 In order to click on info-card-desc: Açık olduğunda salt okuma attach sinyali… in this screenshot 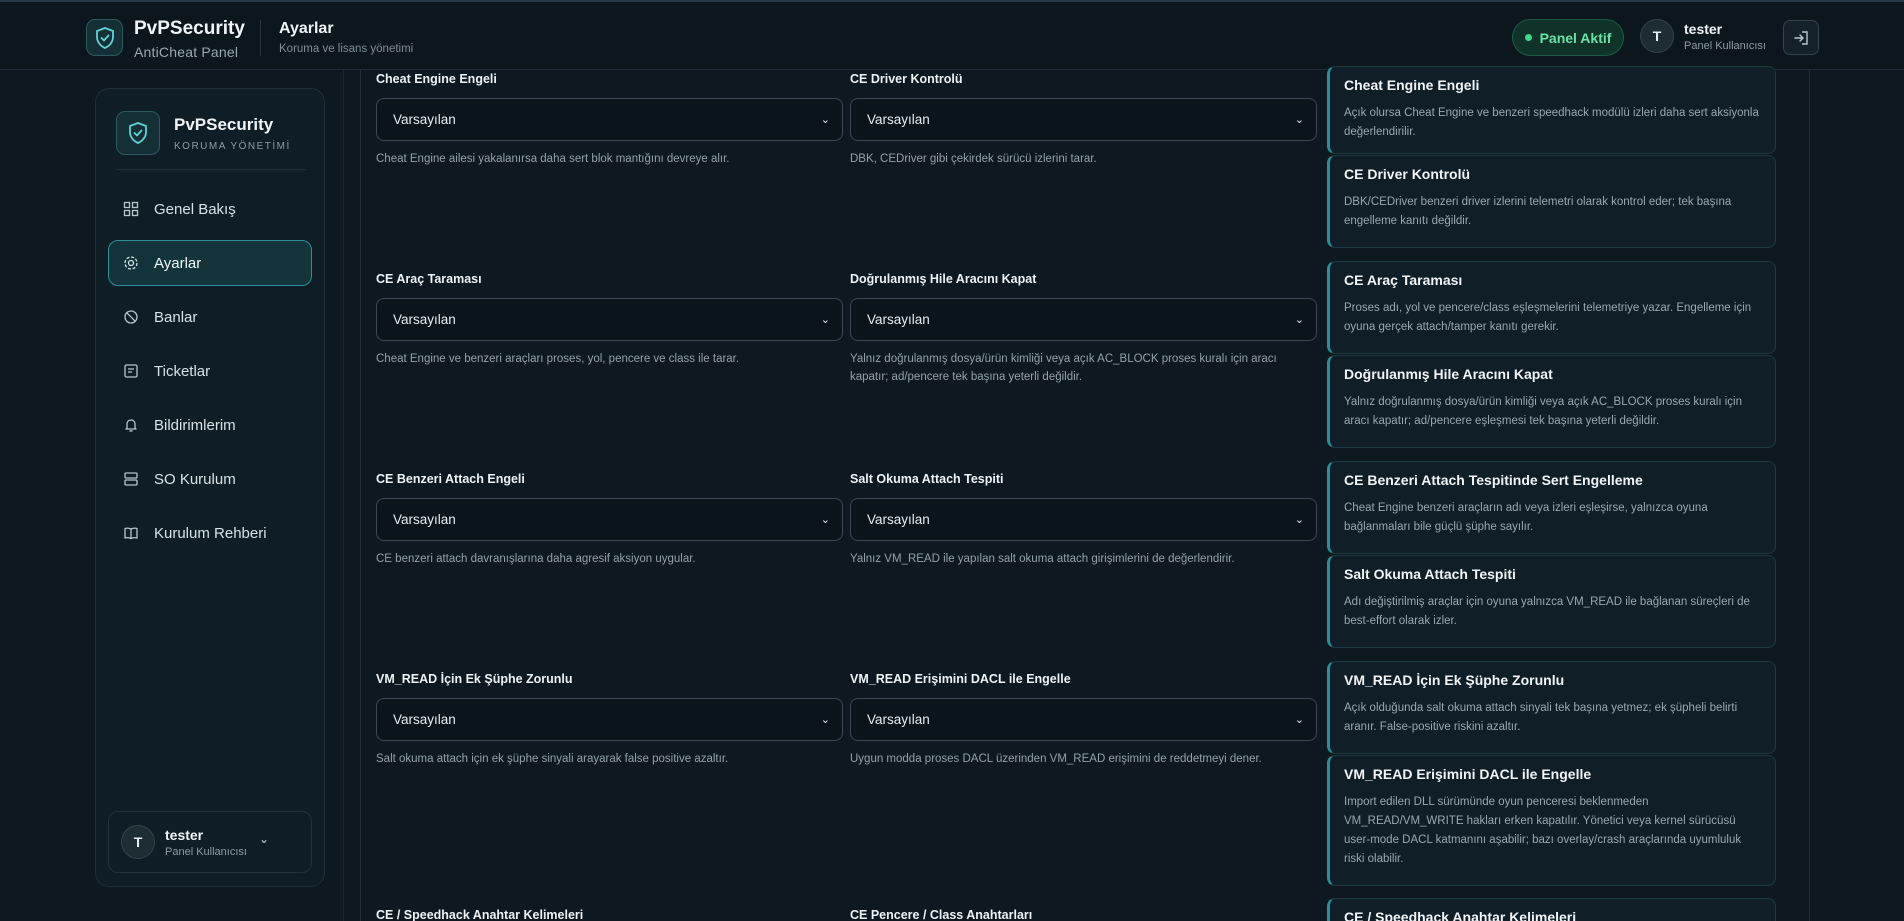, I will do `click(1541, 717)`.